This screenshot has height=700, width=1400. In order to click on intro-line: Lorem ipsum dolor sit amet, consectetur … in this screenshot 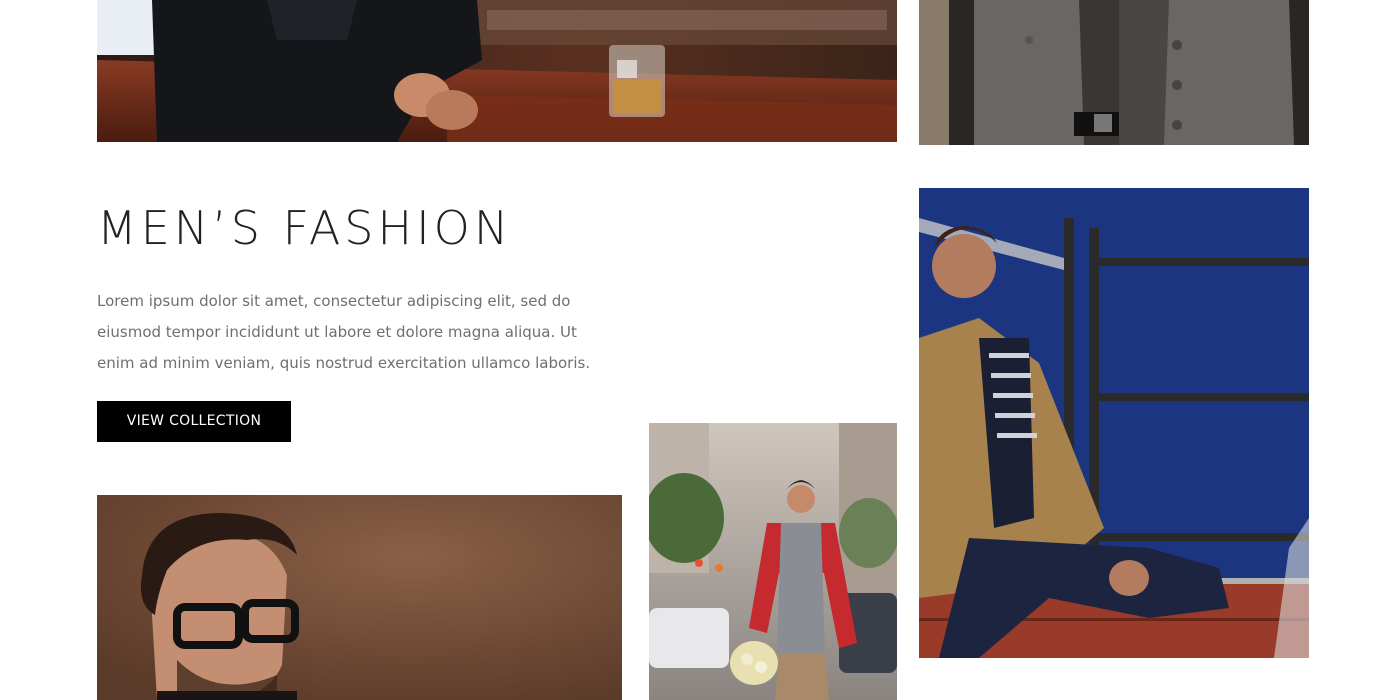, I will do `click(334, 301)`.